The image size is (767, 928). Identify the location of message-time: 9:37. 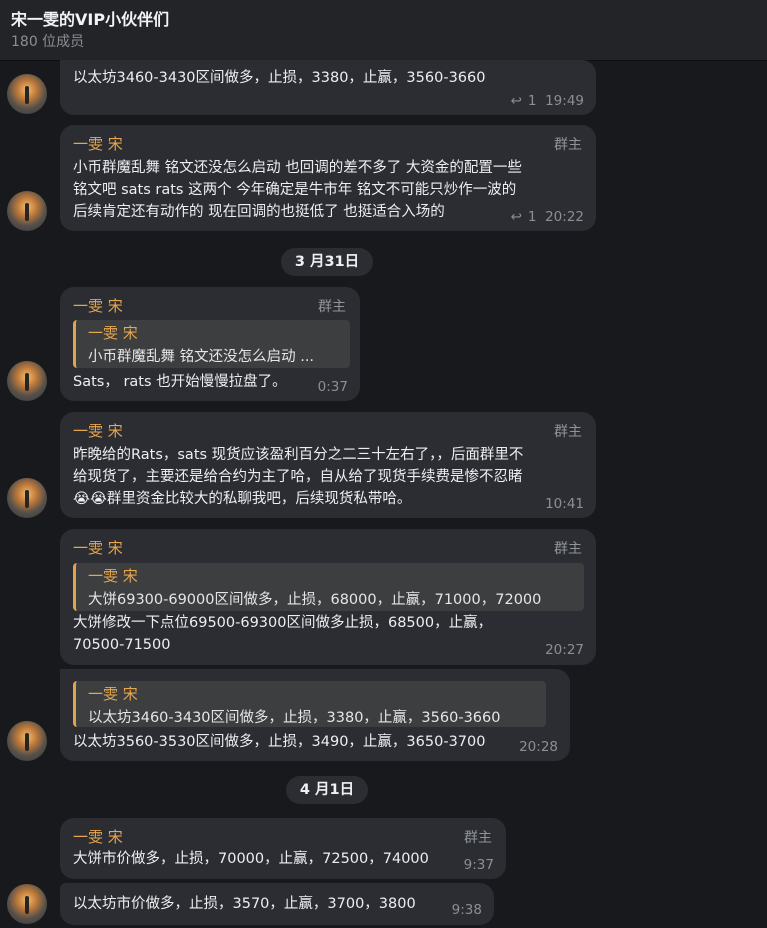
(478, 865).